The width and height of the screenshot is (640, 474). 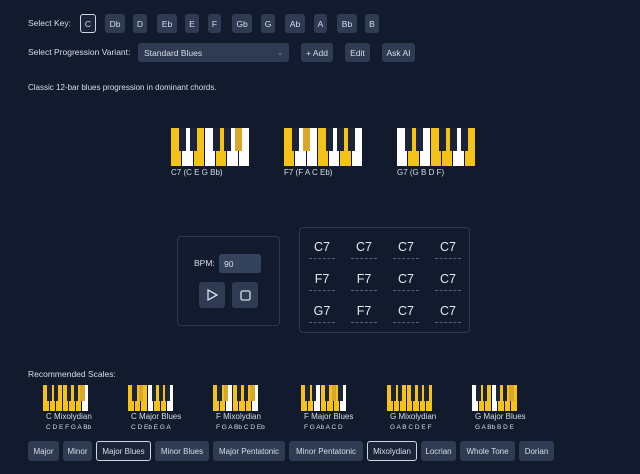 What do you see at coordinates (115, 23) in the screenshot?
I see `key-button-Db: Db` at bounding box center [115, 23].